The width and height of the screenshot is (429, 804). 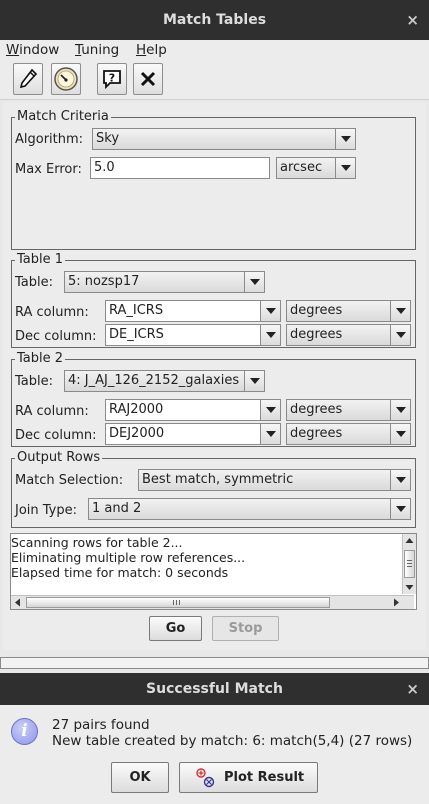 I want to click on window-title: Match Tables, so click(x=214, y=20).